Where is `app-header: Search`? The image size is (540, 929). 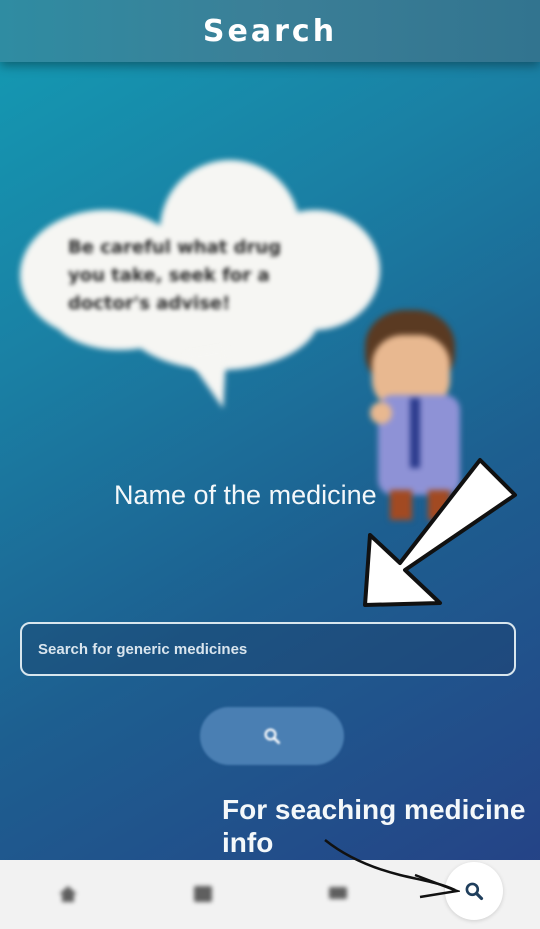
app-header: Search is located at coordinates (270, 31).